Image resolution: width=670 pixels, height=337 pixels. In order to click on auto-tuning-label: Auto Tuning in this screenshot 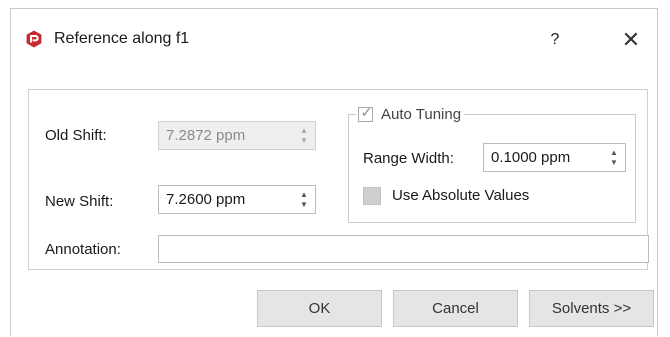, I will do `click(421, 114)`.